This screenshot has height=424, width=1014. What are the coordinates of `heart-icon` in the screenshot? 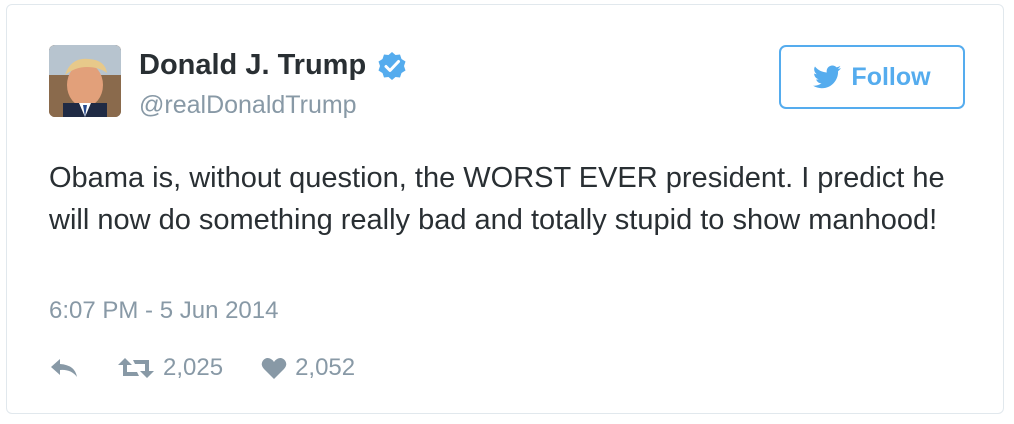 It's located at (274, 368).